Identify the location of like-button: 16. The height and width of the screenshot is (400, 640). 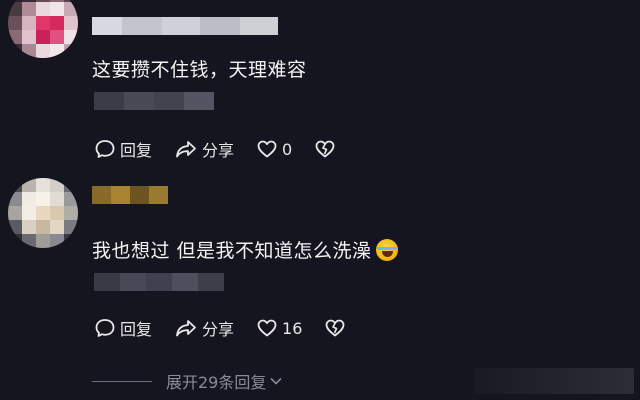
(279, 328).